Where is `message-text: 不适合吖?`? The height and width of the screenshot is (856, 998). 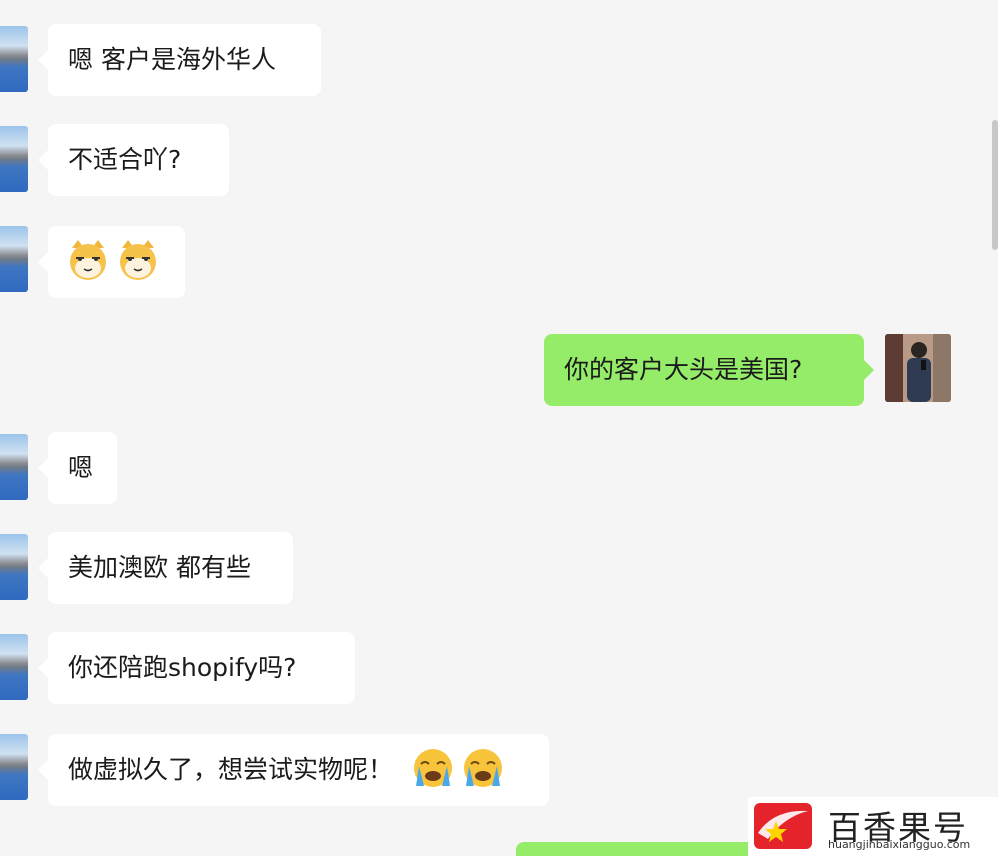
message-text: 不适合吖? is located at coordinates (125, 159).